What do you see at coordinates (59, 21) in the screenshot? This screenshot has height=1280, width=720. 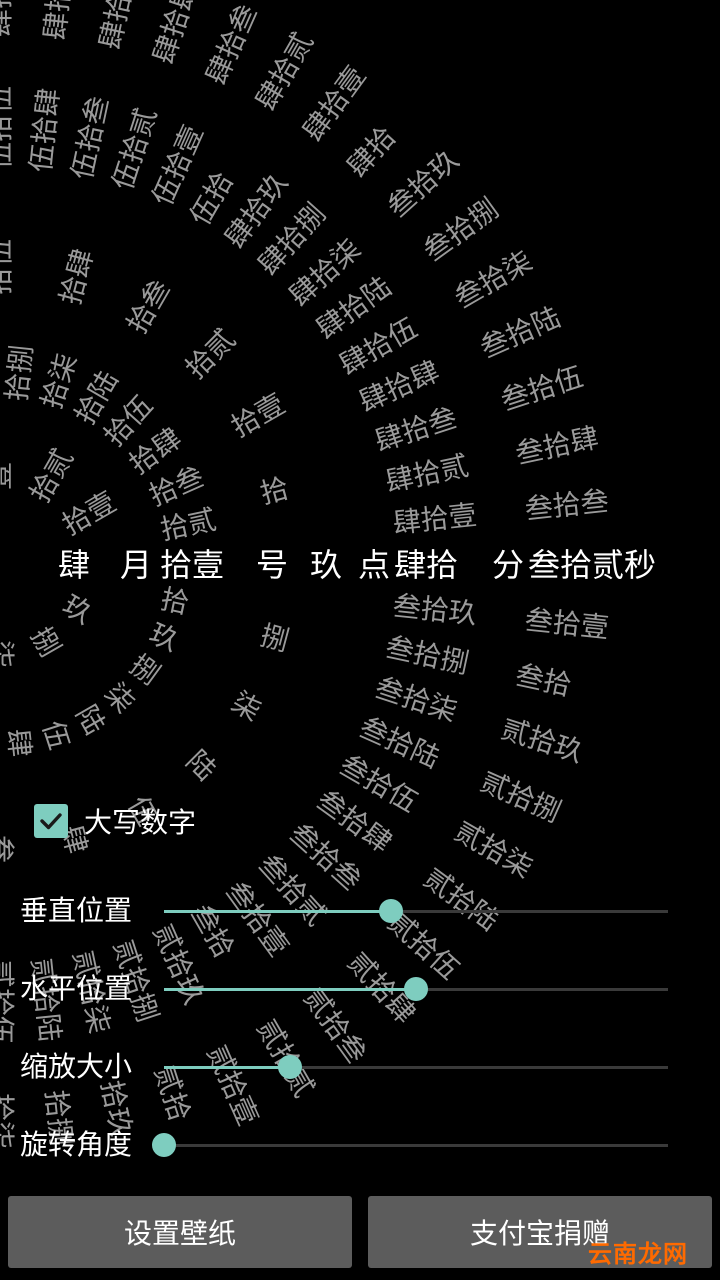 I see `second-ring-label: 肆拾陆` at bounding box center [59, 21].